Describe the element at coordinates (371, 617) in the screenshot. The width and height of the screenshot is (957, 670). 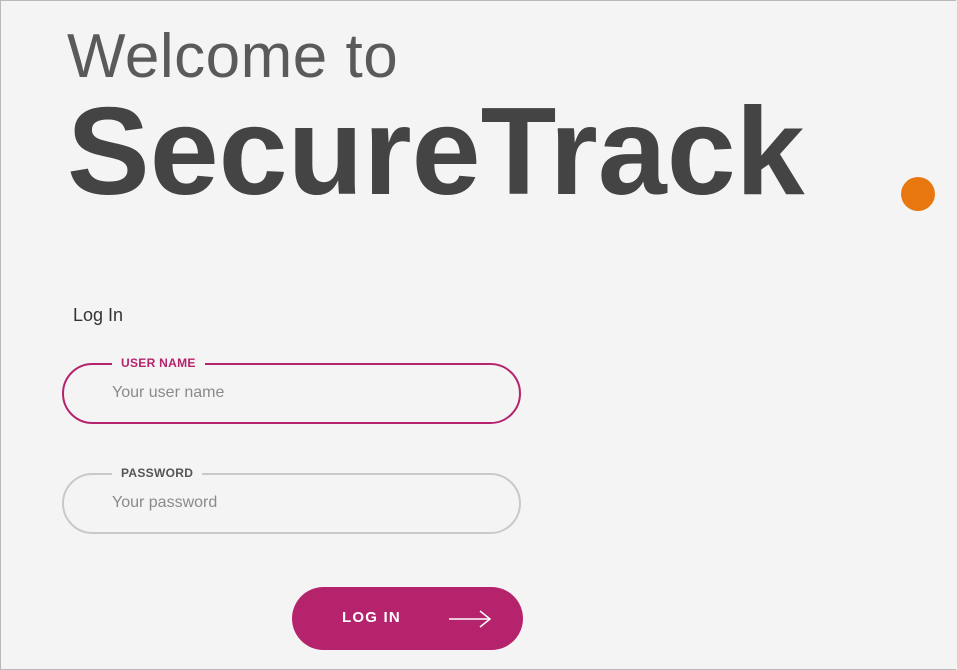
I see `login-button-label: LOG IN` at that location.